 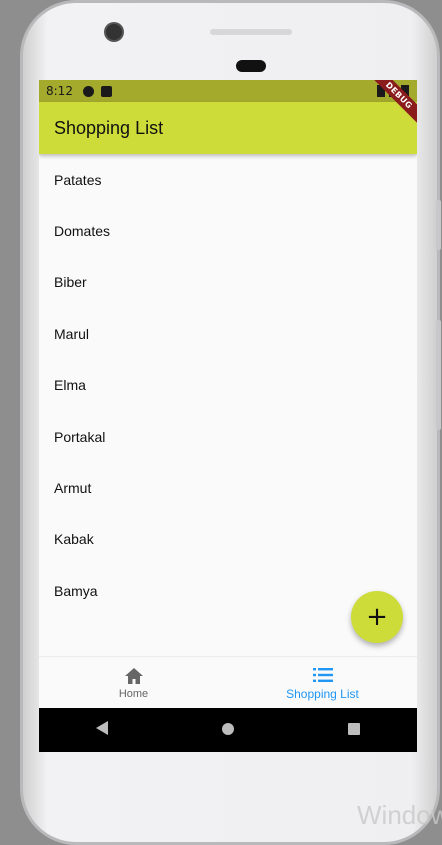 I want to click on plus-icon: +, so click(x=377, y=617).